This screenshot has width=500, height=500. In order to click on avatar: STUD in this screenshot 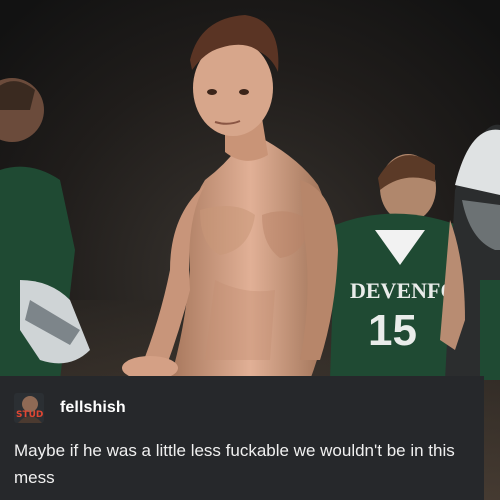, I will do `click(29, 408)`.